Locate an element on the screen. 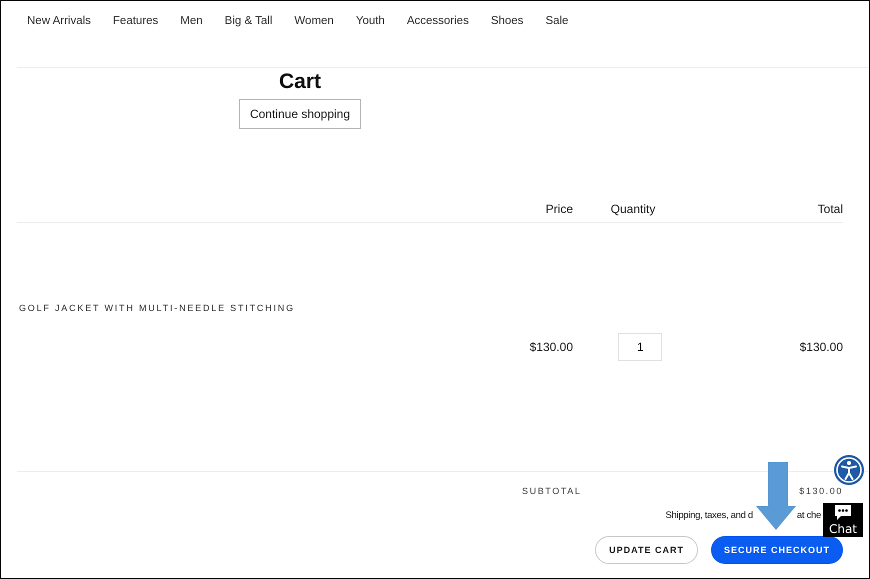  nav-link: Features is located at coordinates (135, 30).